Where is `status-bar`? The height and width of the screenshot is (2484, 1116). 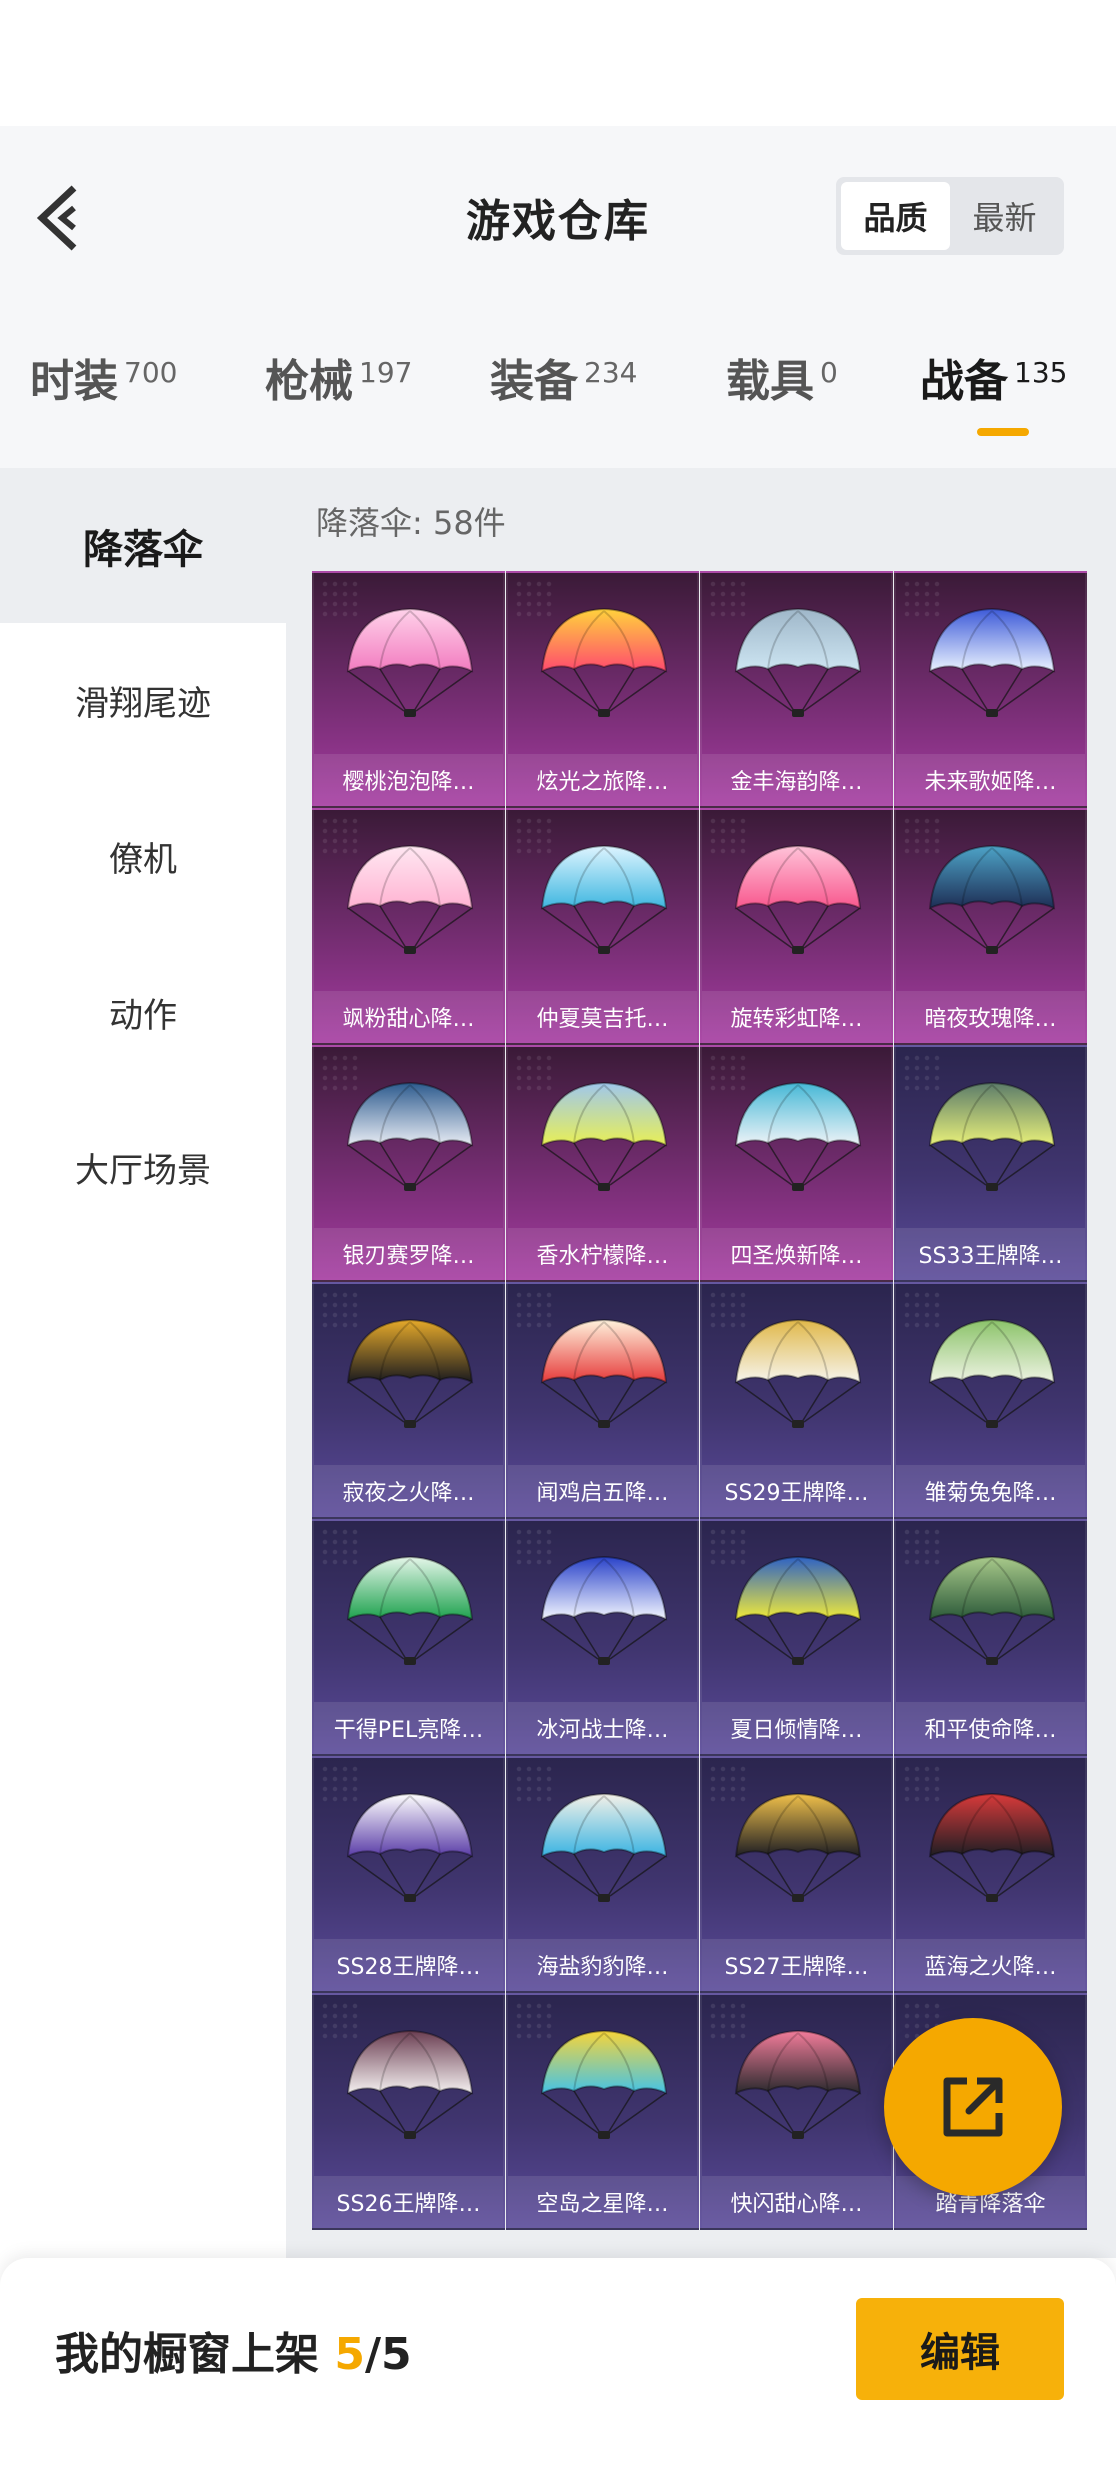 status-bar is located at coordinates (558, 63).